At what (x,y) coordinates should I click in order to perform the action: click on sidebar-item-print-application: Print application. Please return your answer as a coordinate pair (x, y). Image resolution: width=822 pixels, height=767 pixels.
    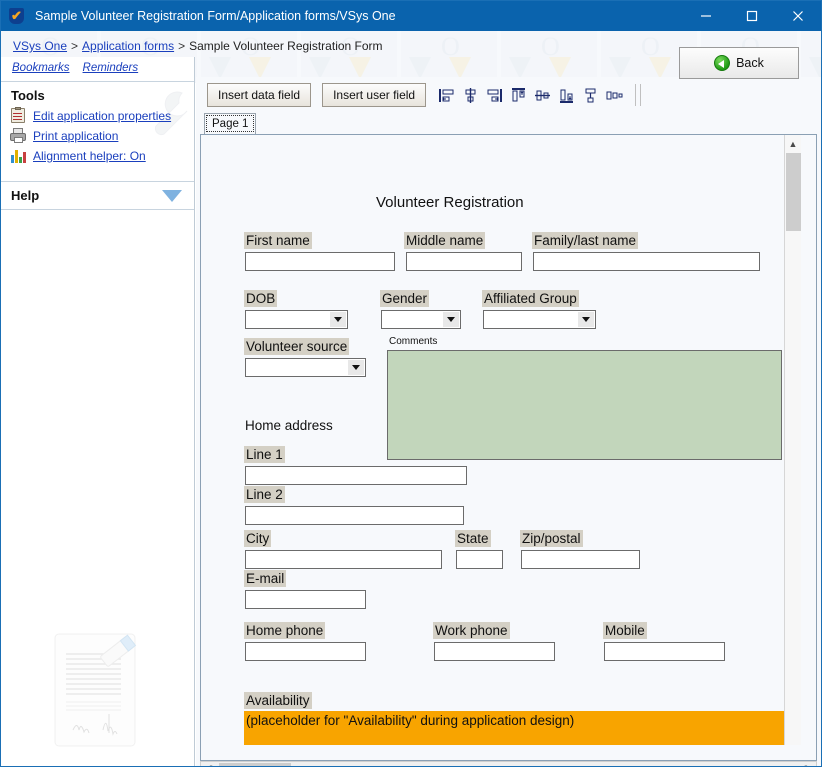
    Looking at the image, I should click on (64, 135).